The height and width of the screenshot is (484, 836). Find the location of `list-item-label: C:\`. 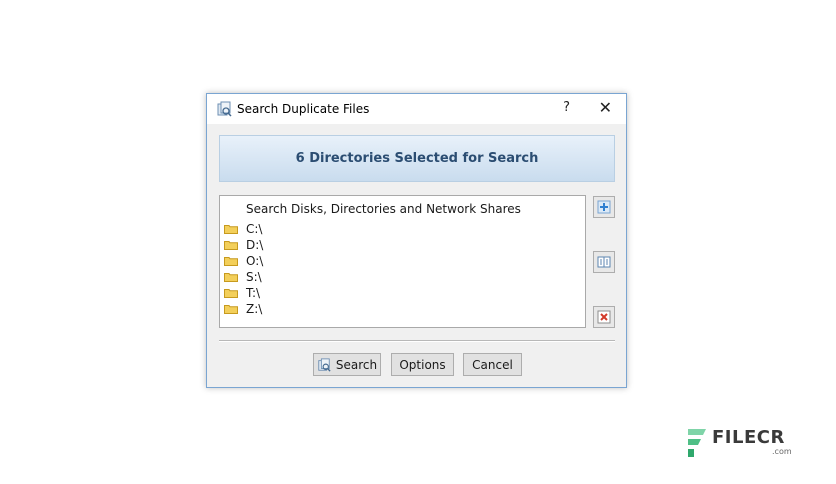

list-item-label: C:\ is located at coordinates (254, 229).